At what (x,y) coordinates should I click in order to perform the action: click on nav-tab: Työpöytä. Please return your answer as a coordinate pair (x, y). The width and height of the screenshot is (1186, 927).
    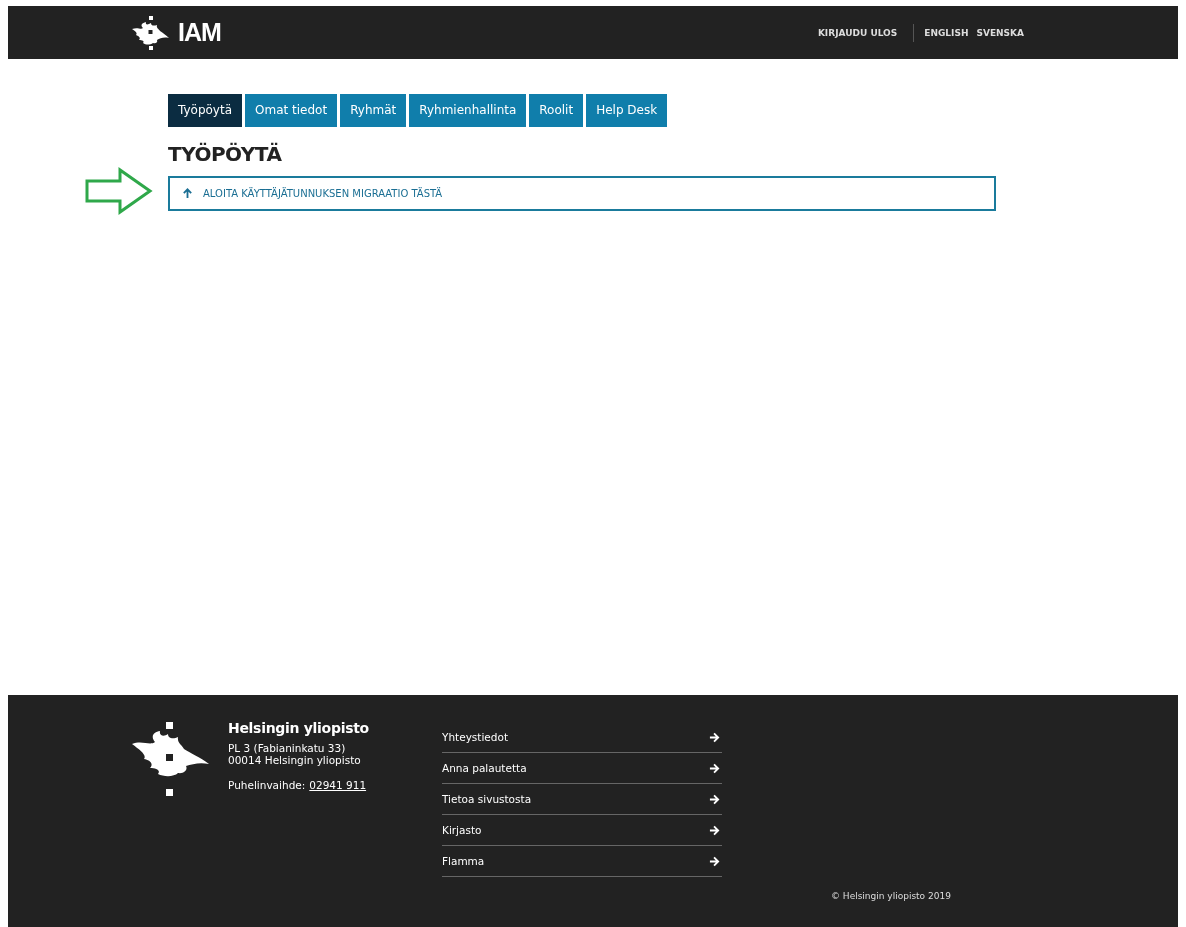
    Looking at the image, I should click on (205, 110).